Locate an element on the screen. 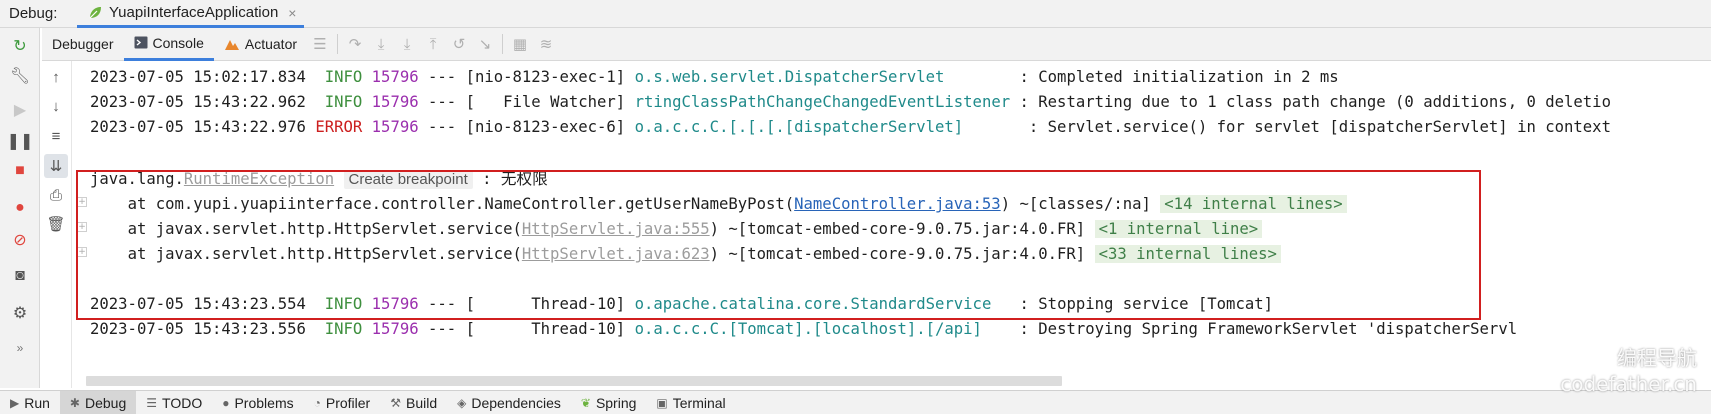 The width and height of the screenshot is (1711, 414). resume-icon: ▶ is located at coordinates (20, 110).